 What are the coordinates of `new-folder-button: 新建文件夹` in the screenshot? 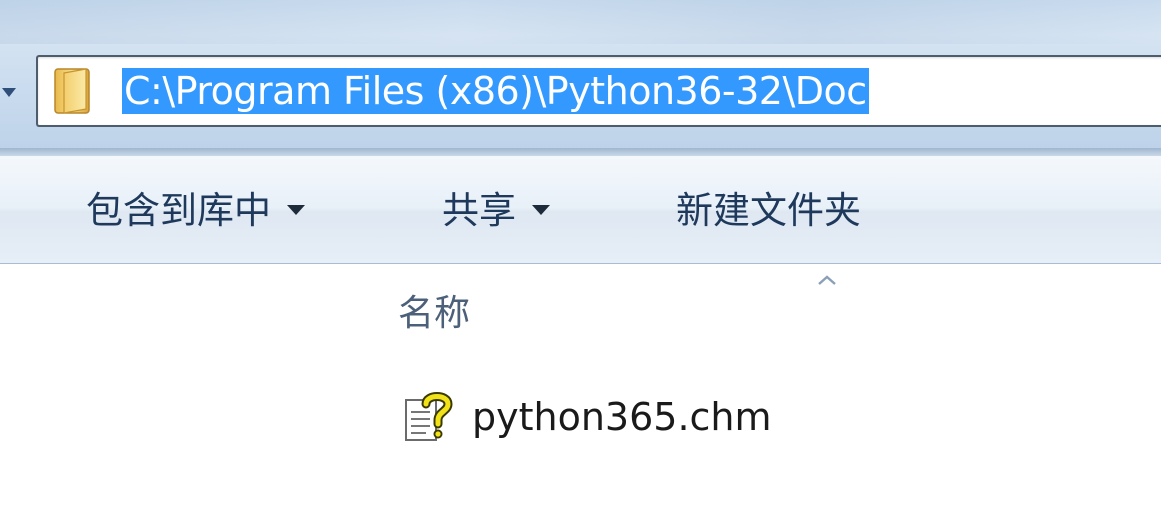 It's located at (768, 211).